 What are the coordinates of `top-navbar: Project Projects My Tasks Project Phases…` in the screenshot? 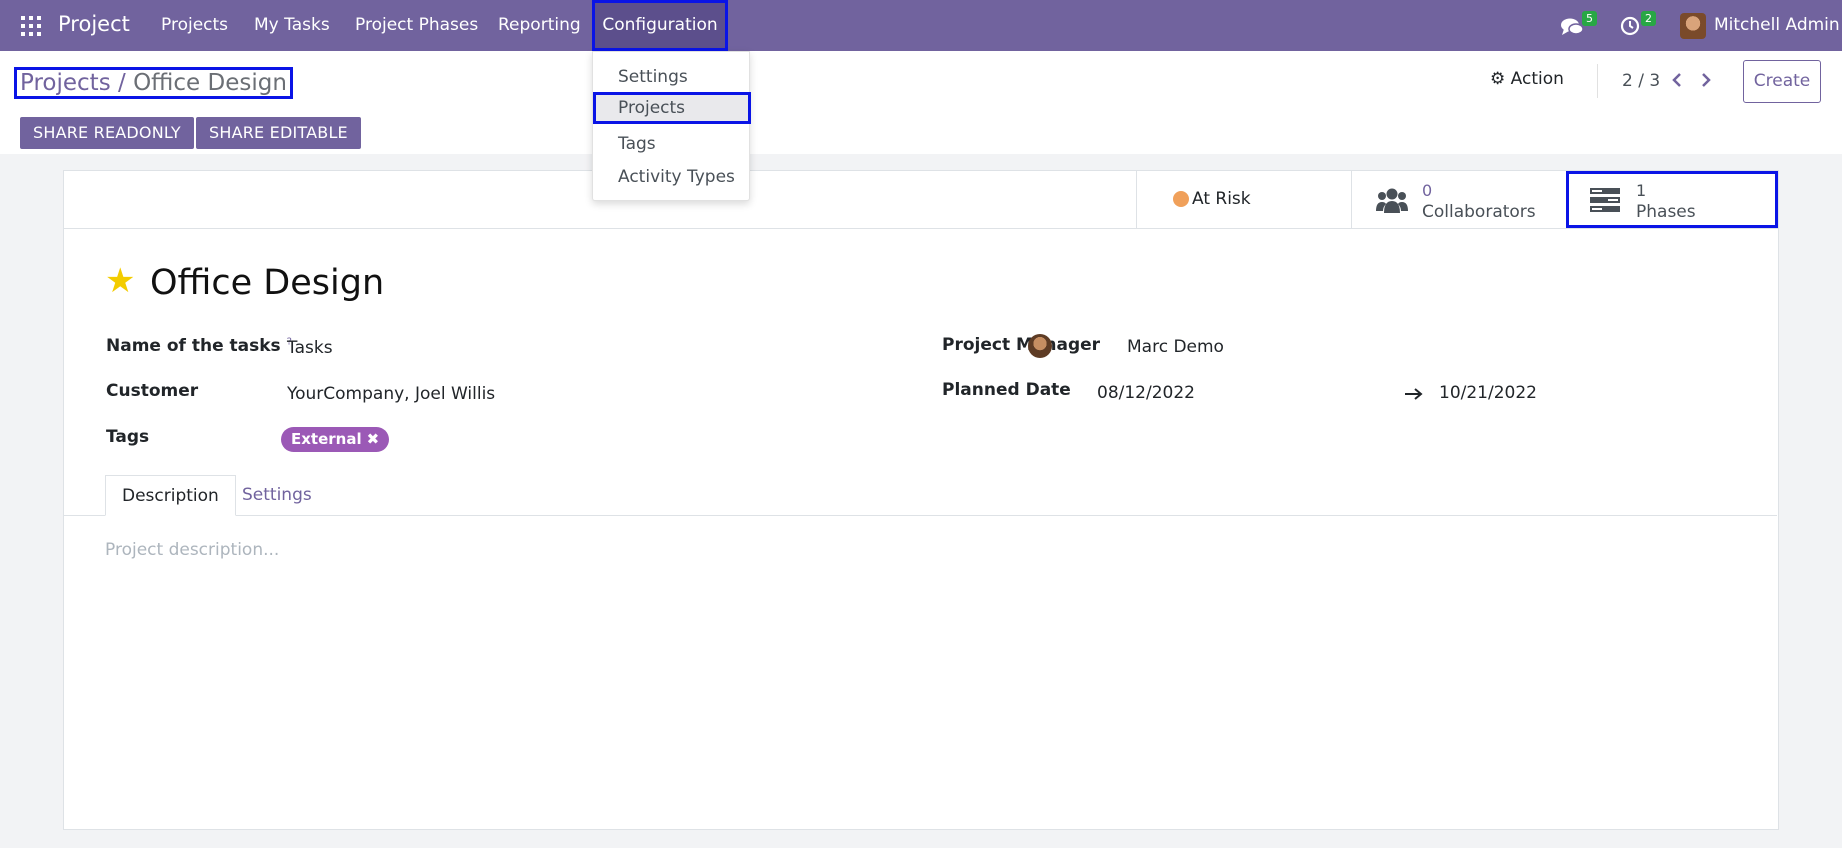 It's located at (921, 25).